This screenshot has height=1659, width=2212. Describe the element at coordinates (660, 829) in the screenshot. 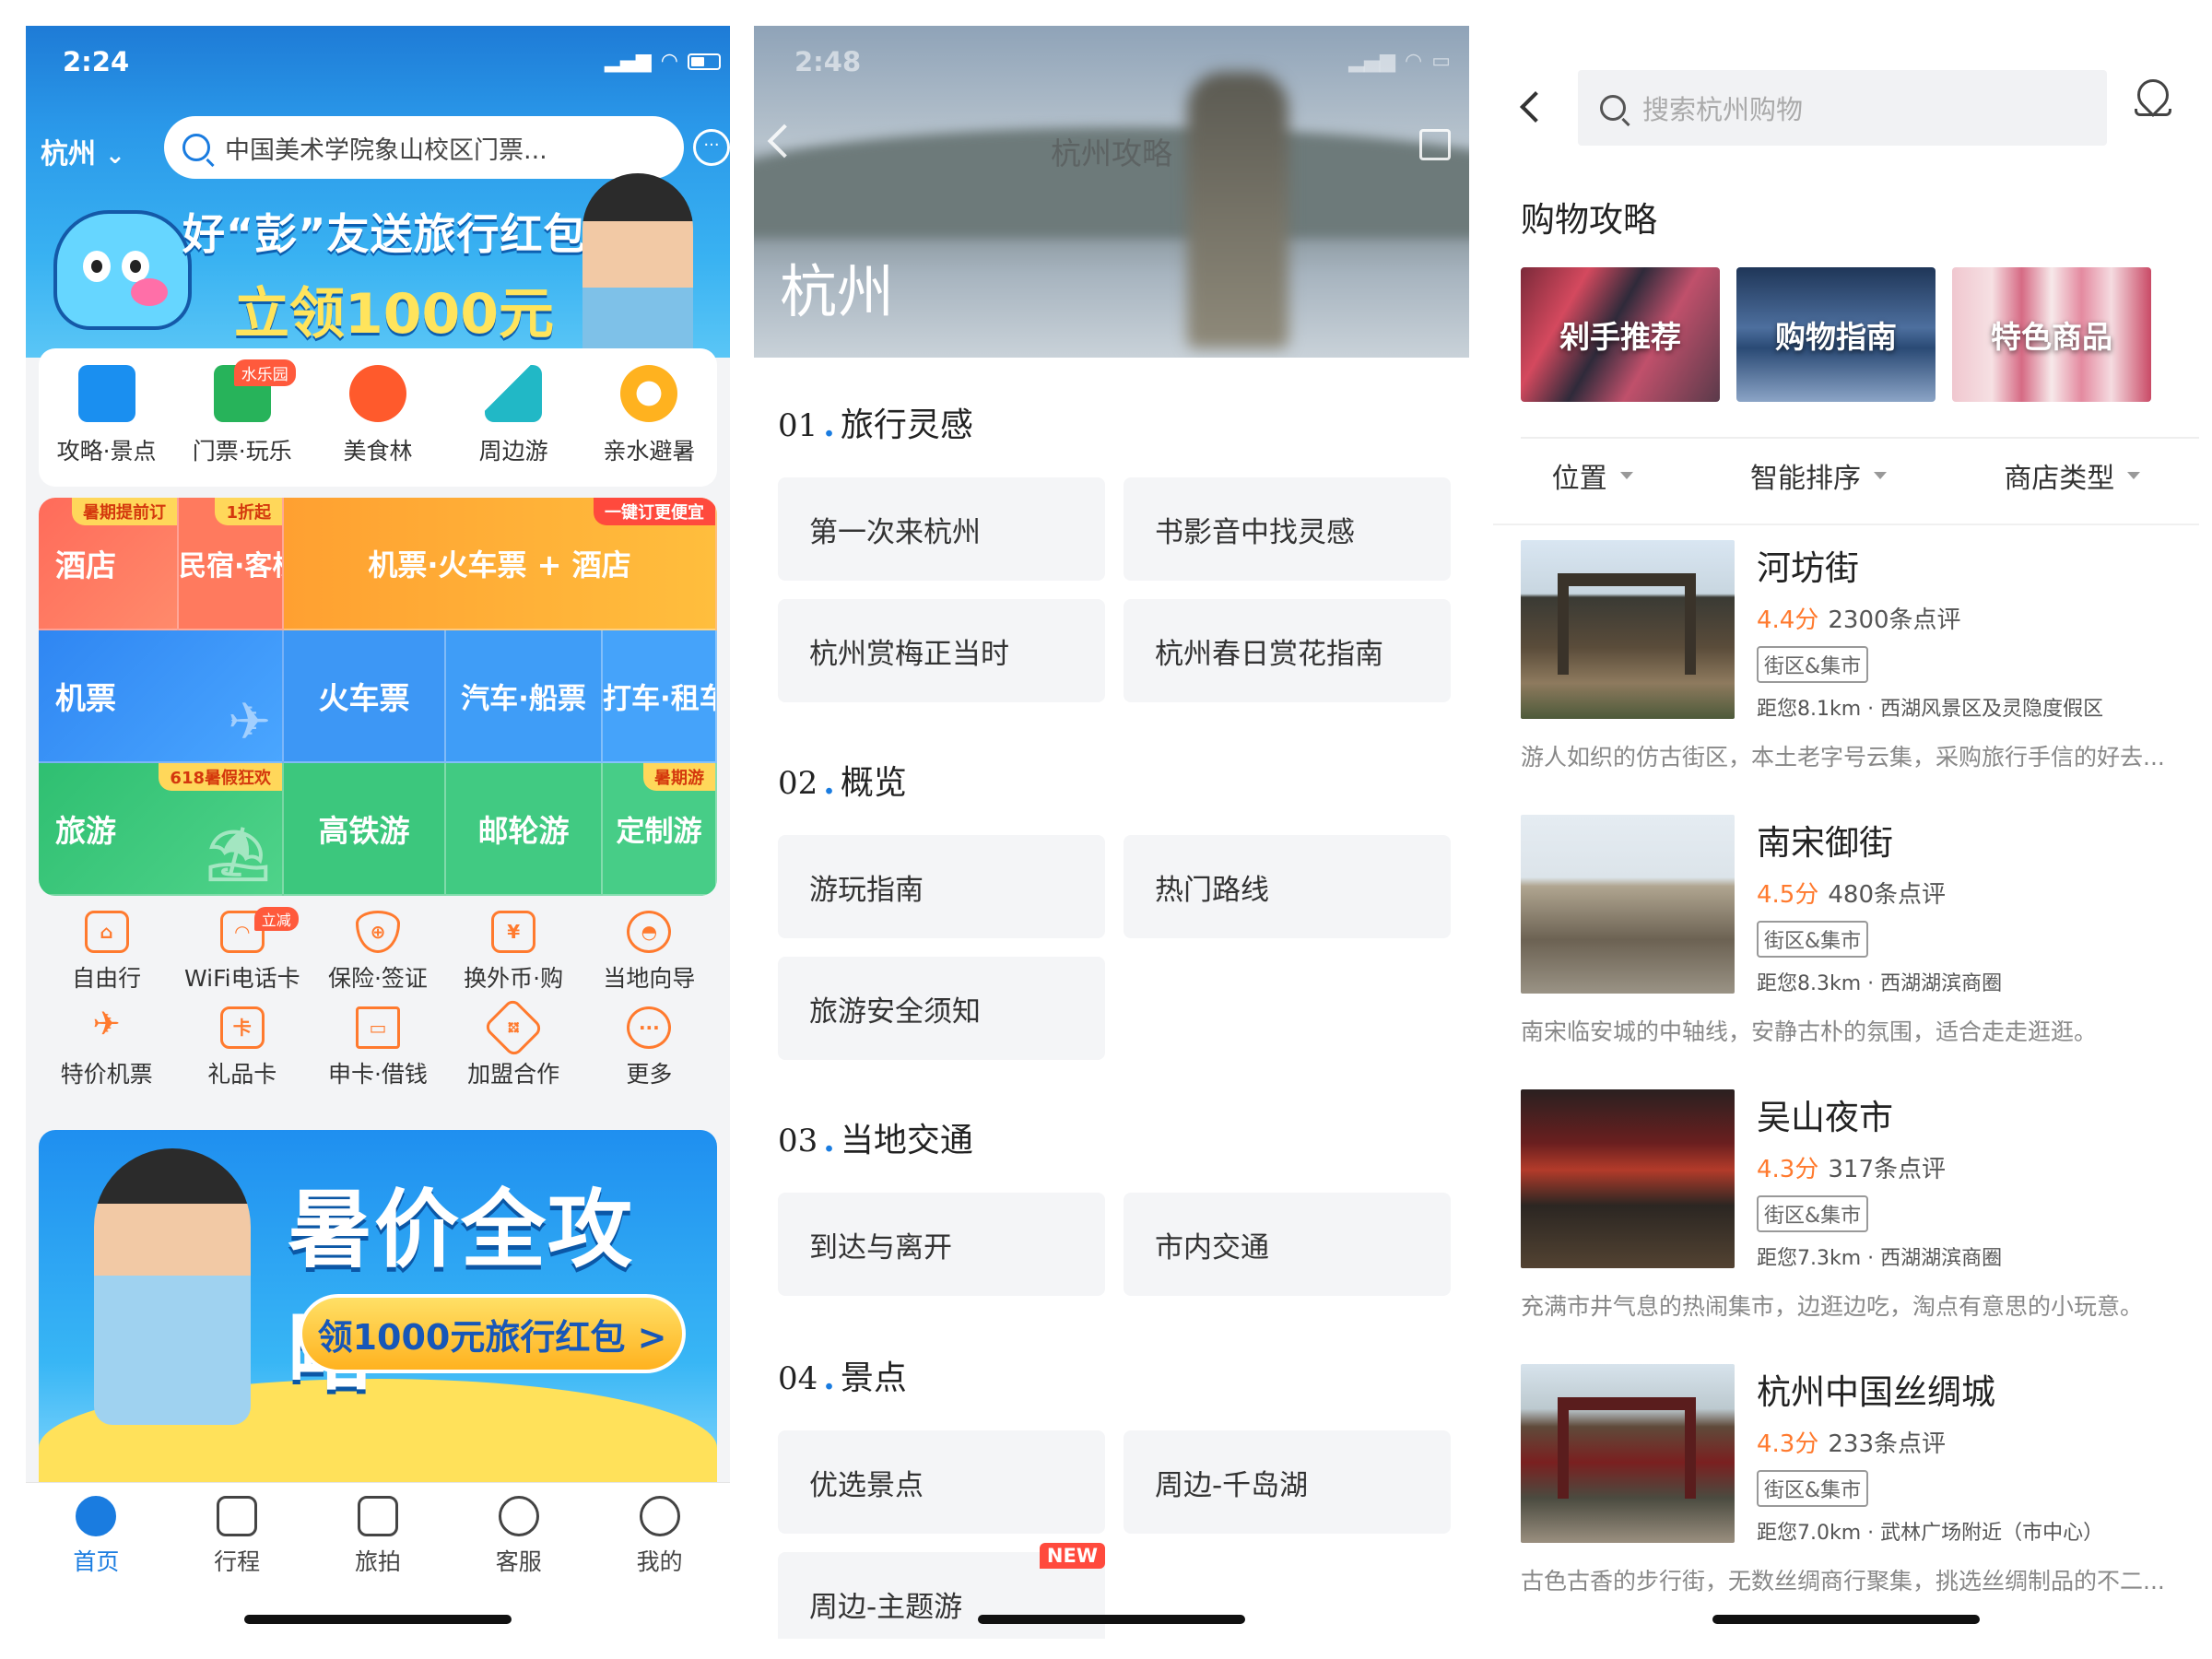

I see `grid-custom: 暑期游 定制游` at that location.